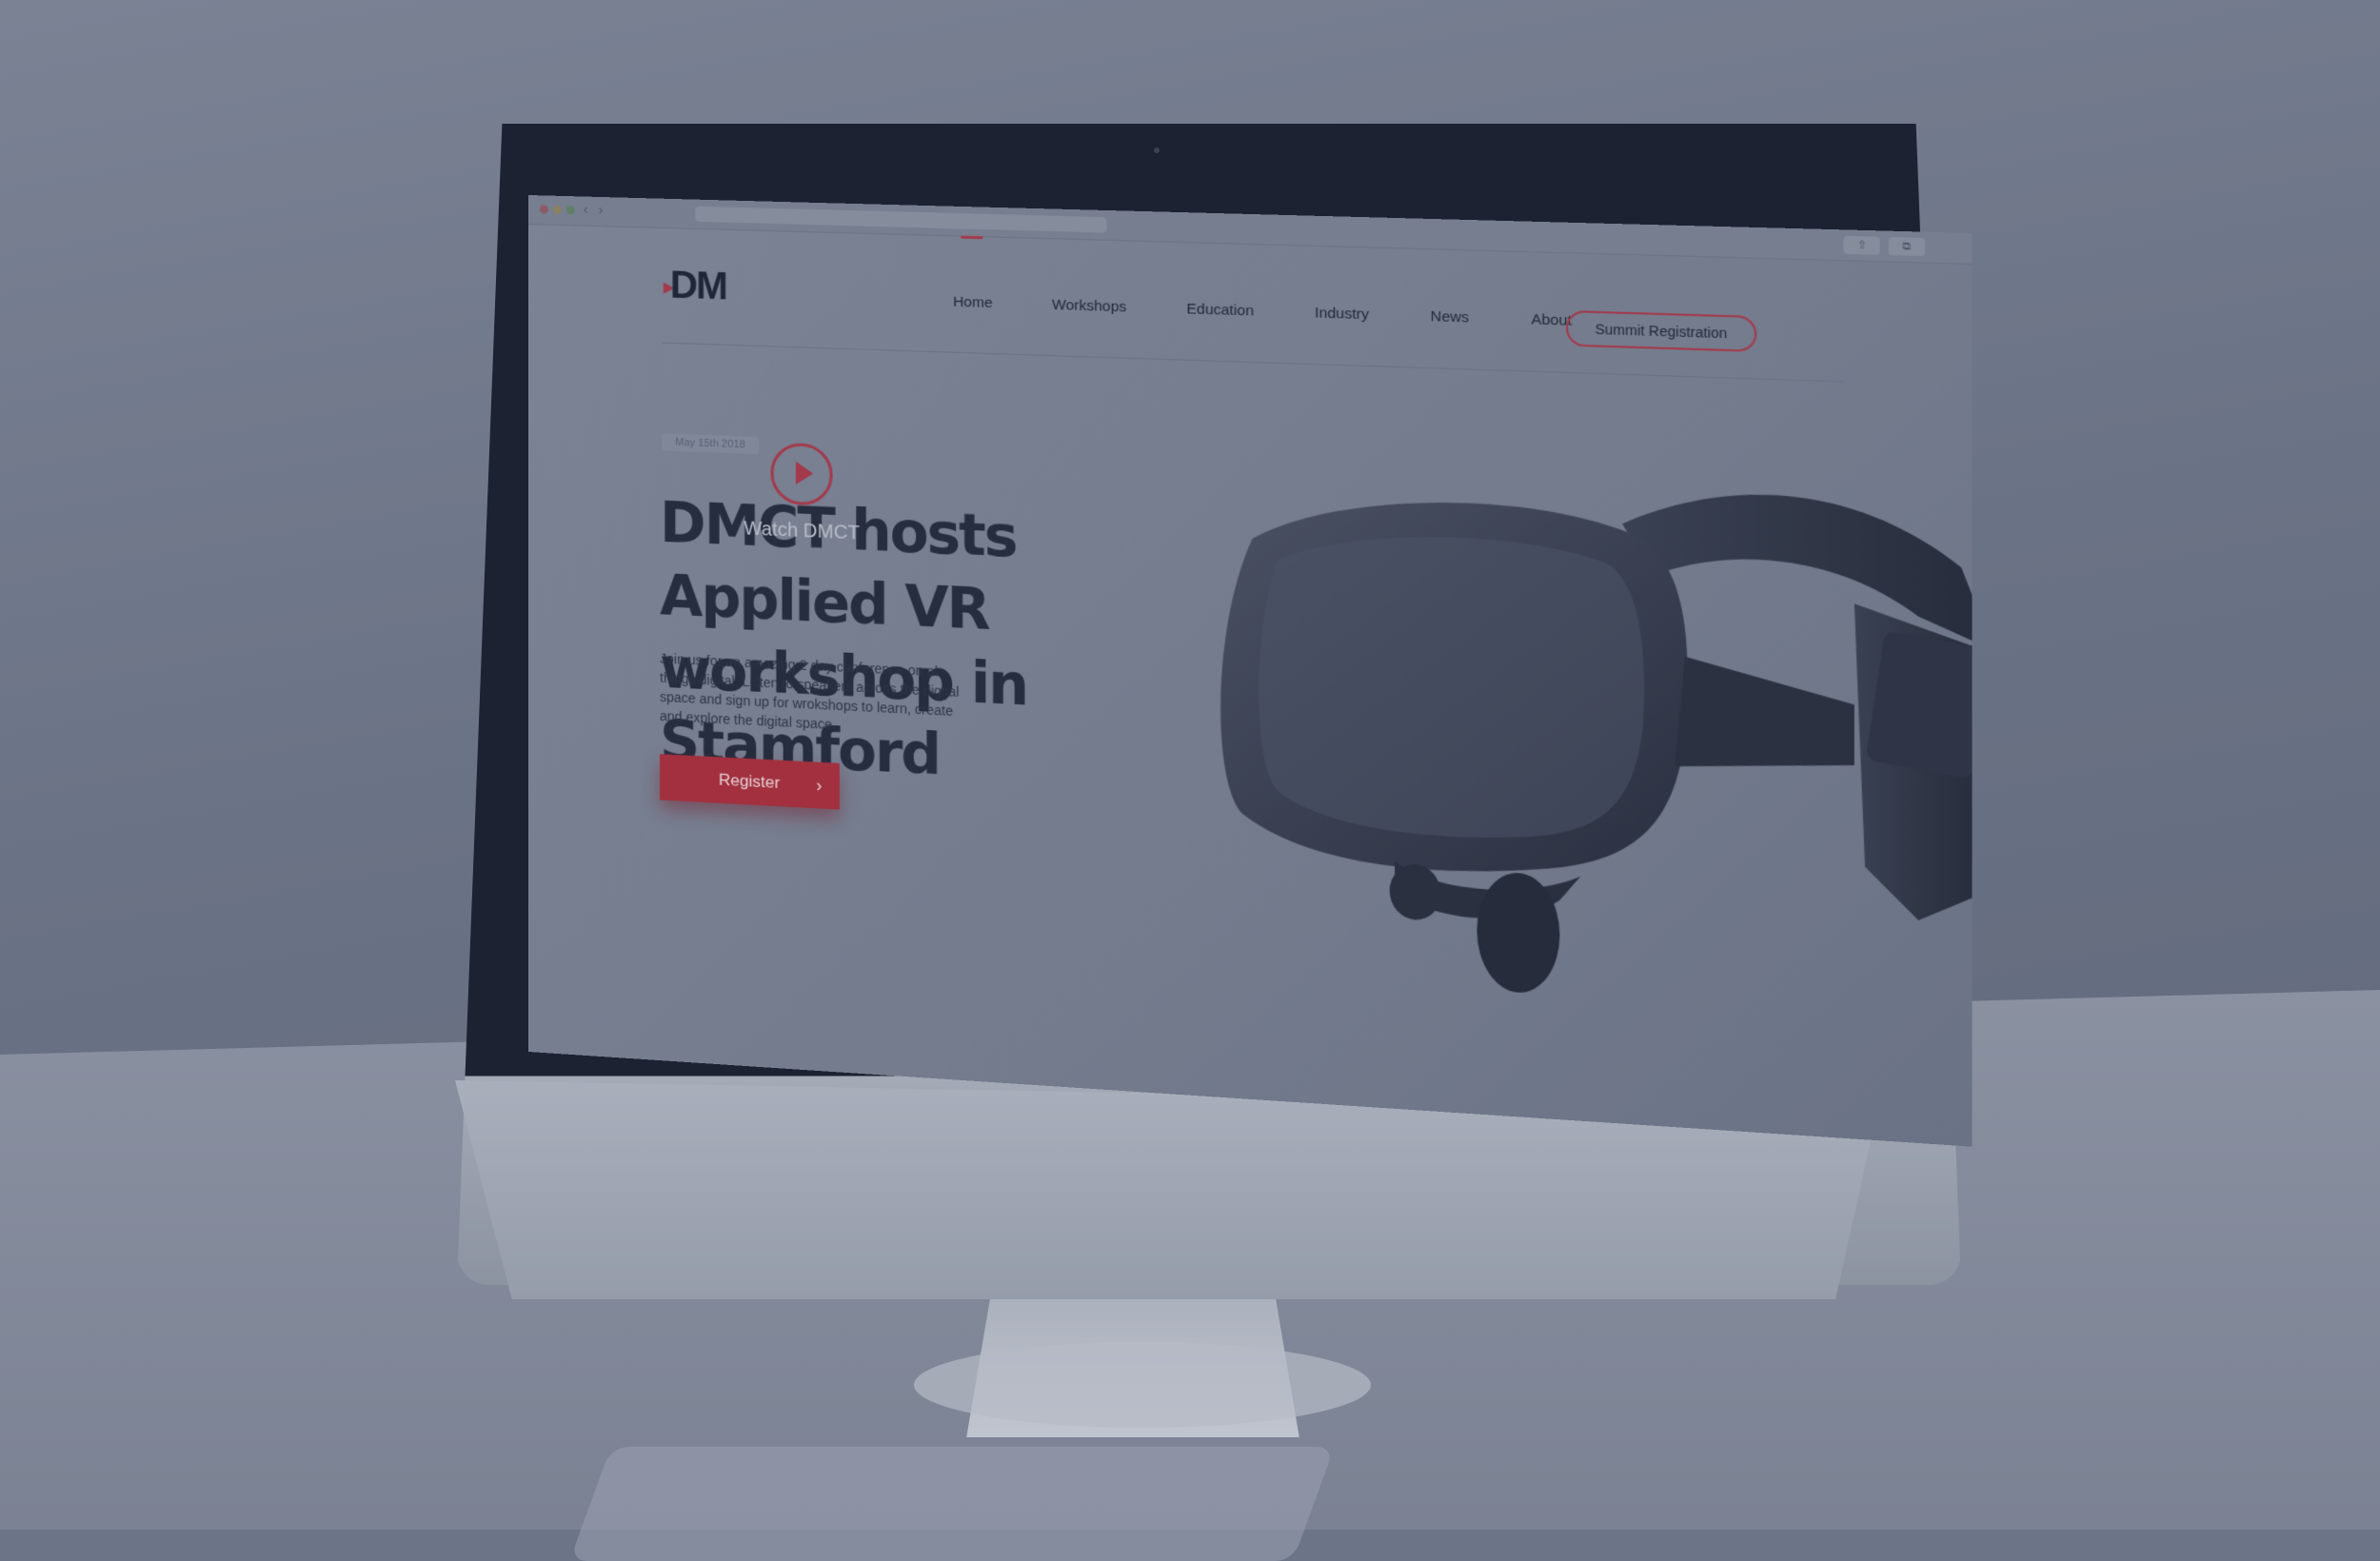  Describe the element at coordinates (1596, 742) in the screenshot. I see `vr-headset-image` at that location.